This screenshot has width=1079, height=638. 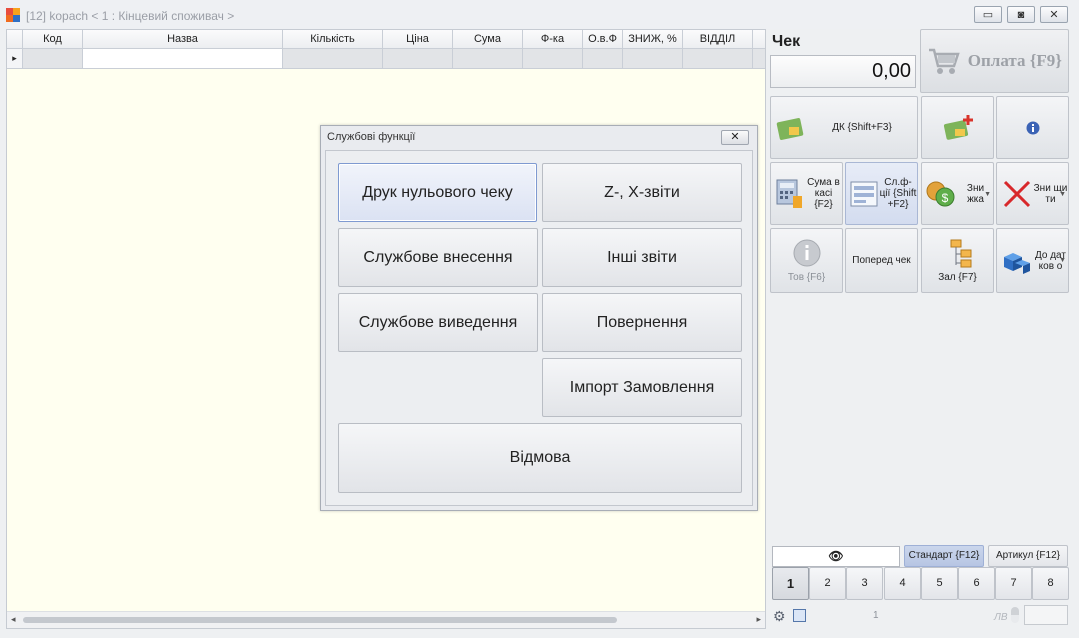 What do you see at coordinates (183, 58) in the screenshot?
I see `name-cell-input` at bounding box center [183, 58].